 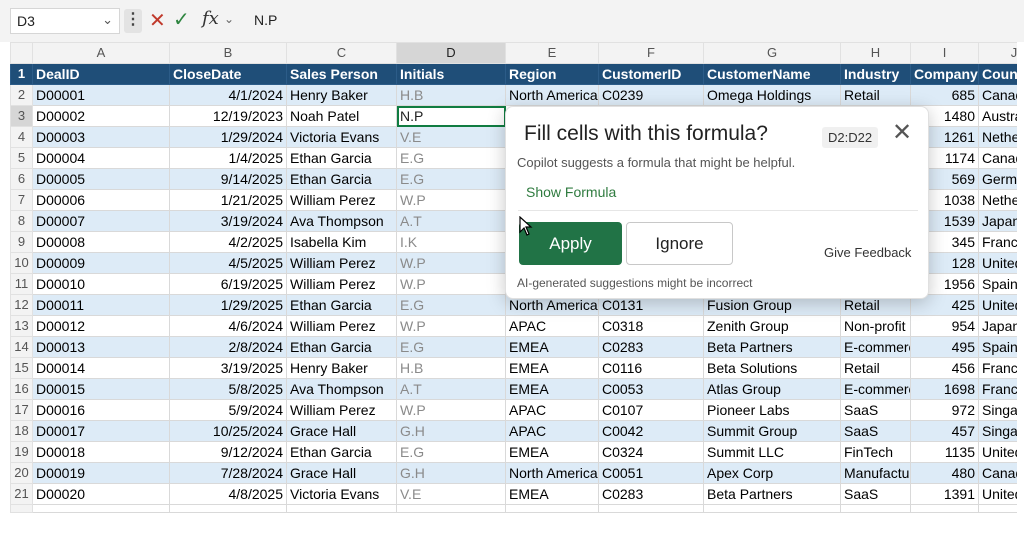 I want to click on cell: 9/14/2025, so click(x=228, y=179).